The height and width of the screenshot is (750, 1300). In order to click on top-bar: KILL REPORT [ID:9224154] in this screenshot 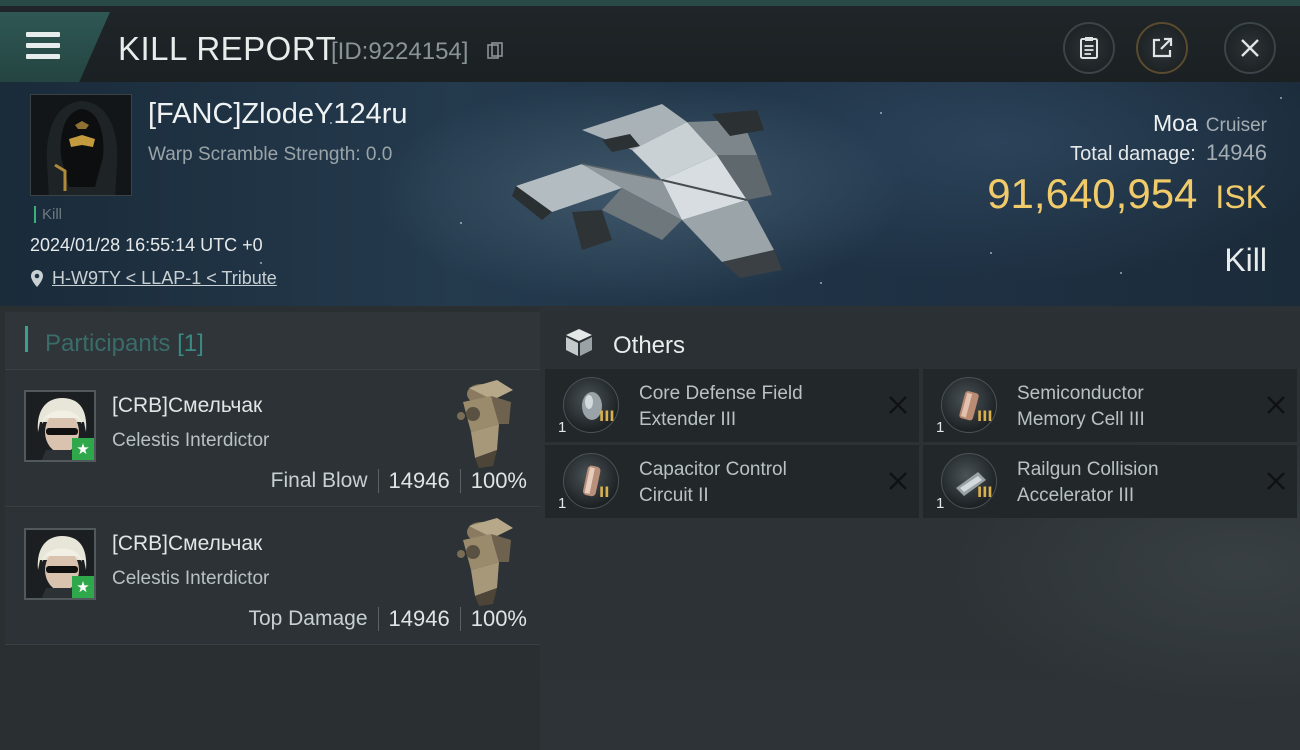, I will do `click(650, 41)`.